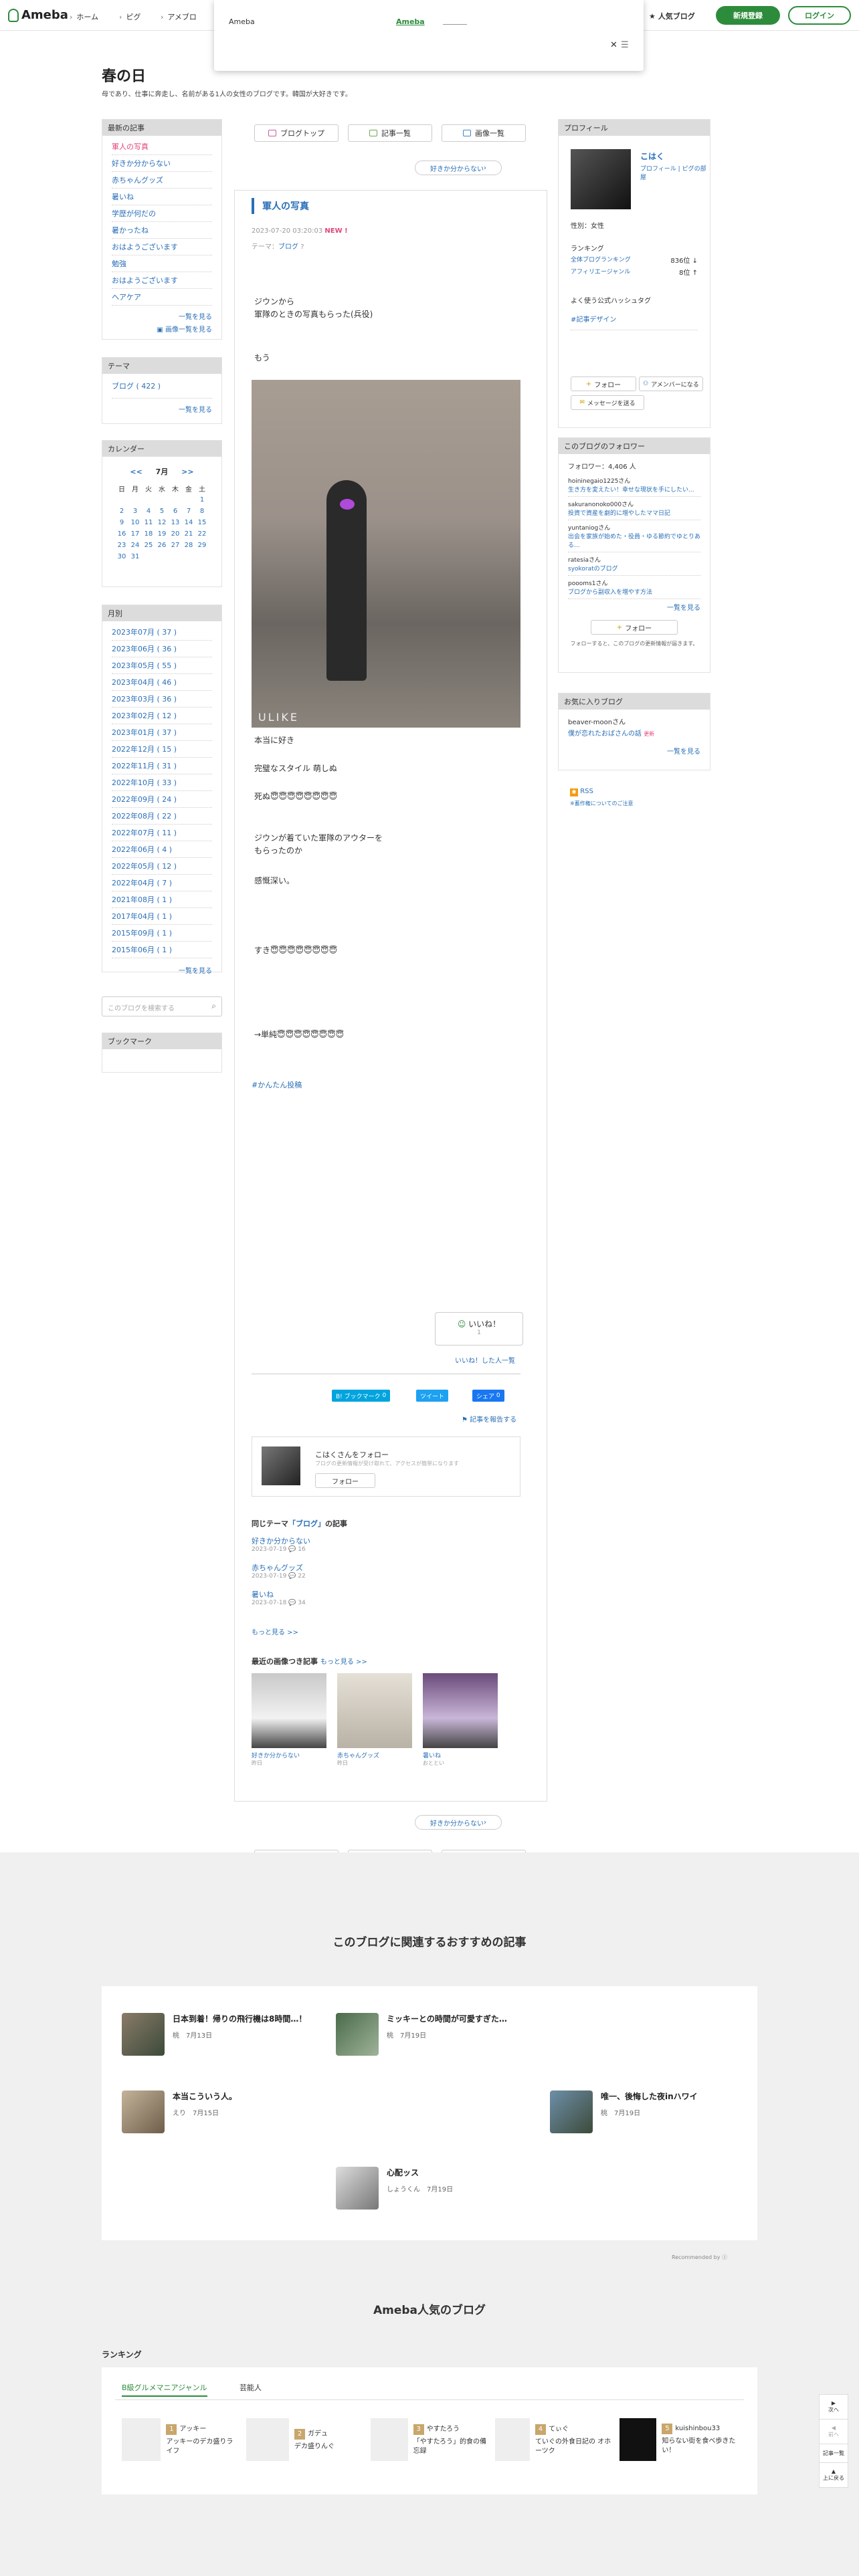 Image resolution: width=859 pixels, height=2576 pixels. Describe the element at coordinates (162, 263) in the screenshot. I see `recent-post-link: 勉強` at that location.